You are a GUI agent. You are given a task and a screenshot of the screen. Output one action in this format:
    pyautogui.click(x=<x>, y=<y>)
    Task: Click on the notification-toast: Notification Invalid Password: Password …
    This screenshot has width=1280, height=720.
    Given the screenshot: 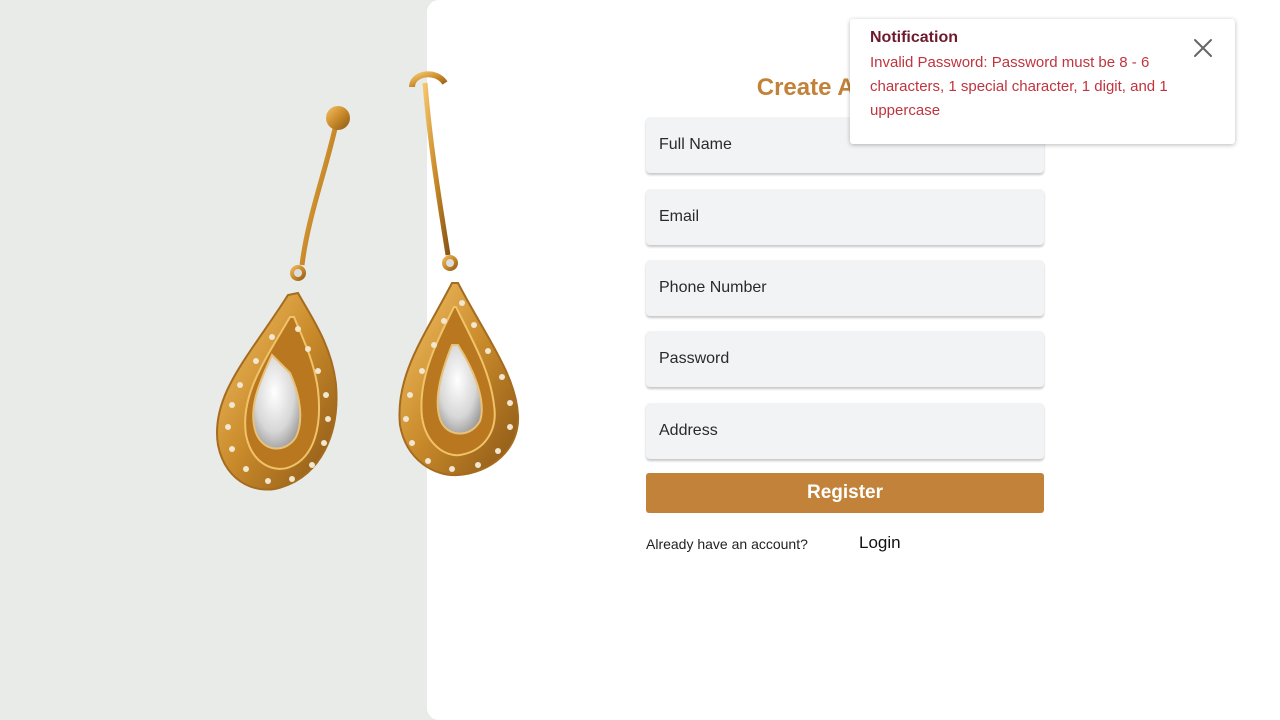 What is the action you would take?
    pyautogui.click(x=1042, y=81)
    